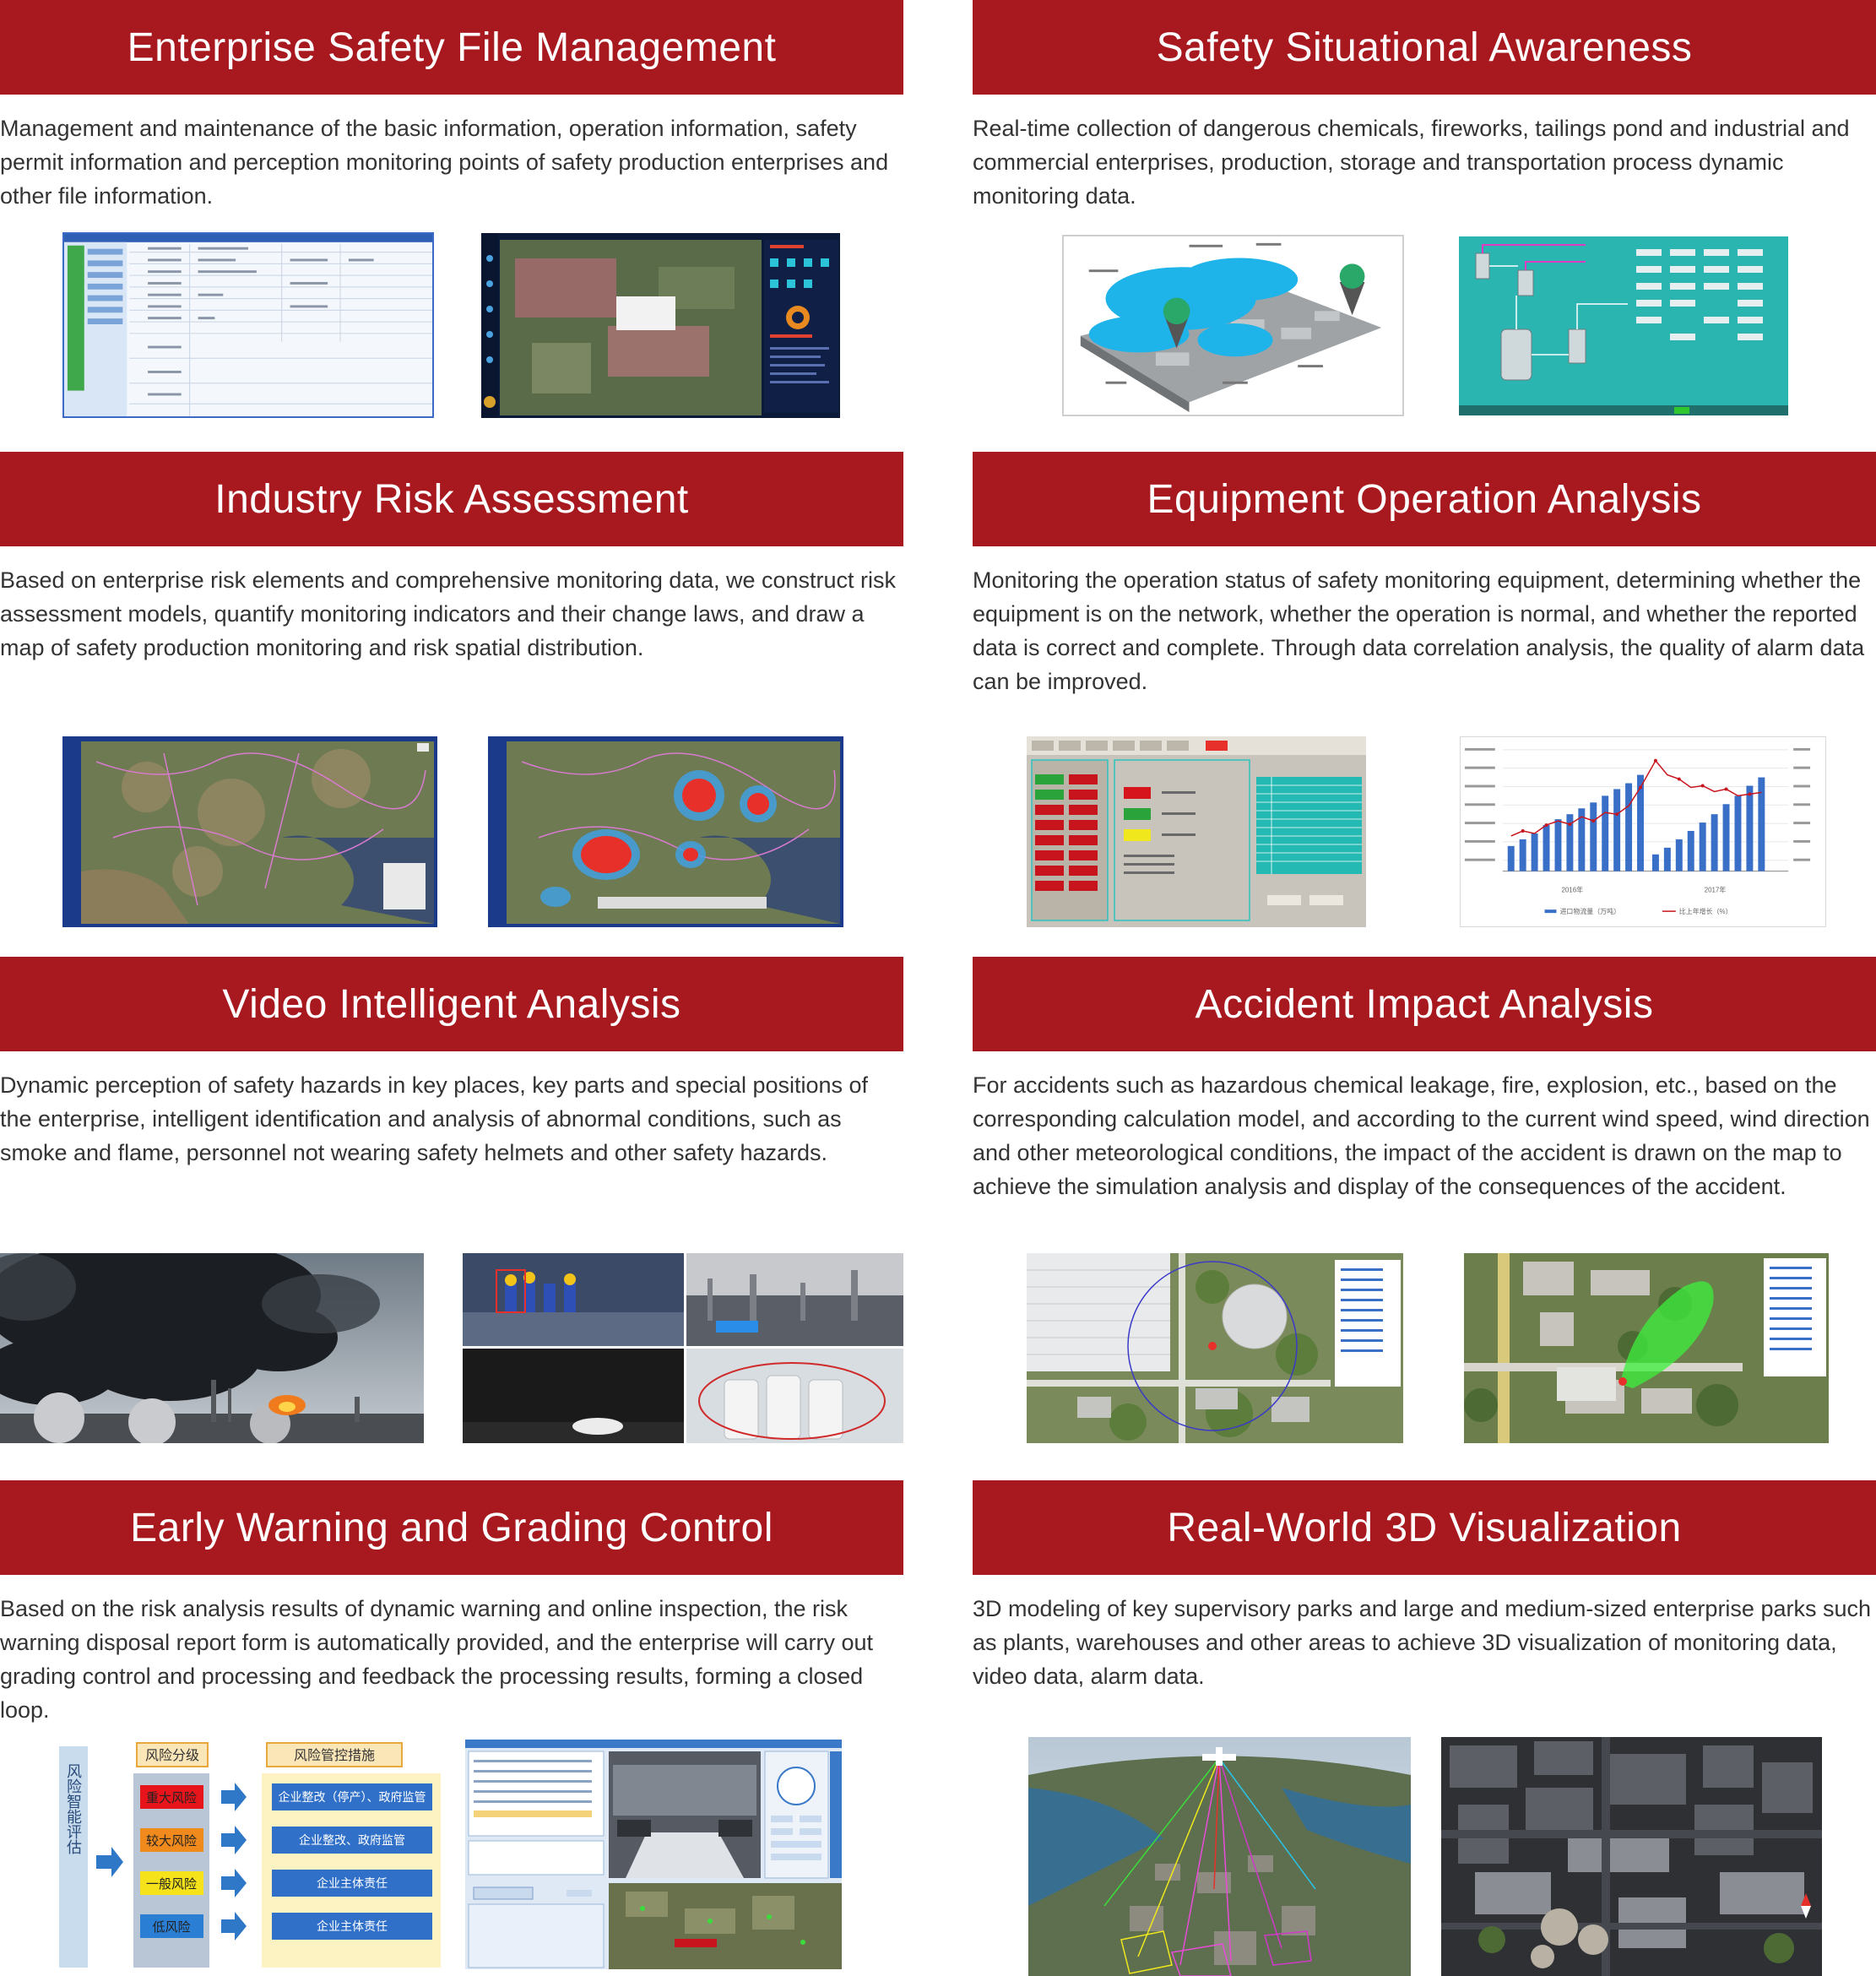 This screenshot has height=1976, width=1876. What do you see at coordinates (1424, 499) in the screenshot?
I see `section-title: Equipment Operation Analysis` at bounding box center [1424, 499].